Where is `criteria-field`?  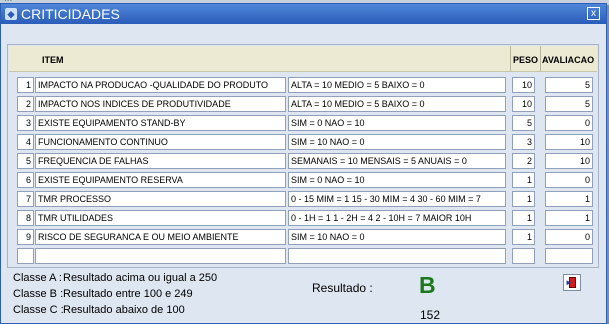 criteria-field is located at coordinates (397, 256).